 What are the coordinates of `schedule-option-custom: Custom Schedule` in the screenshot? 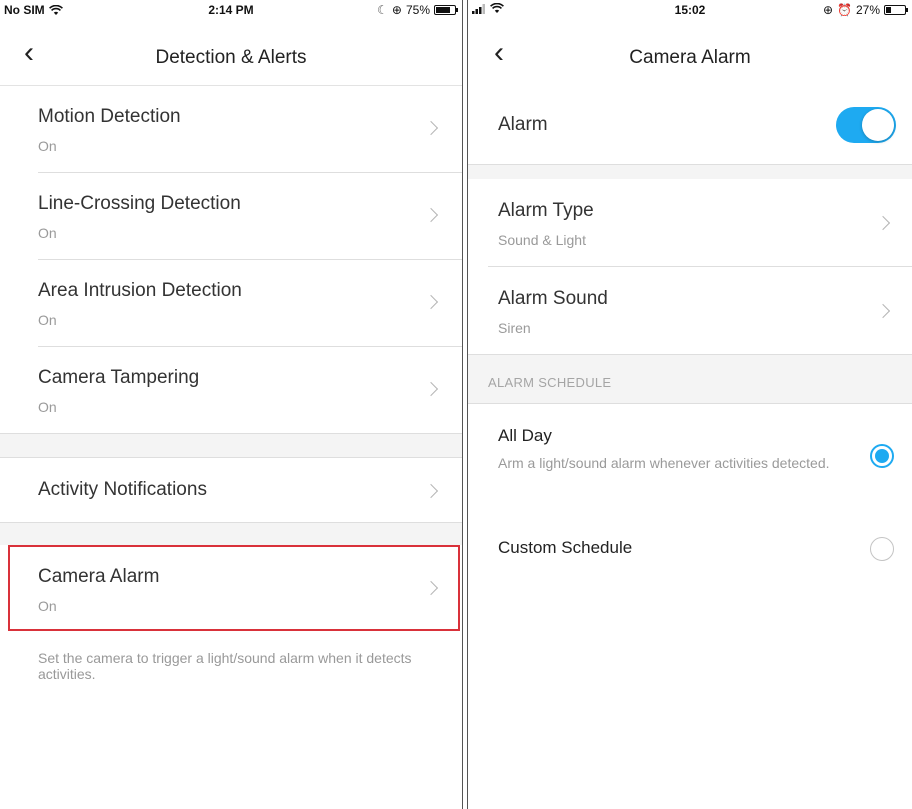 It's located at (690, 551).